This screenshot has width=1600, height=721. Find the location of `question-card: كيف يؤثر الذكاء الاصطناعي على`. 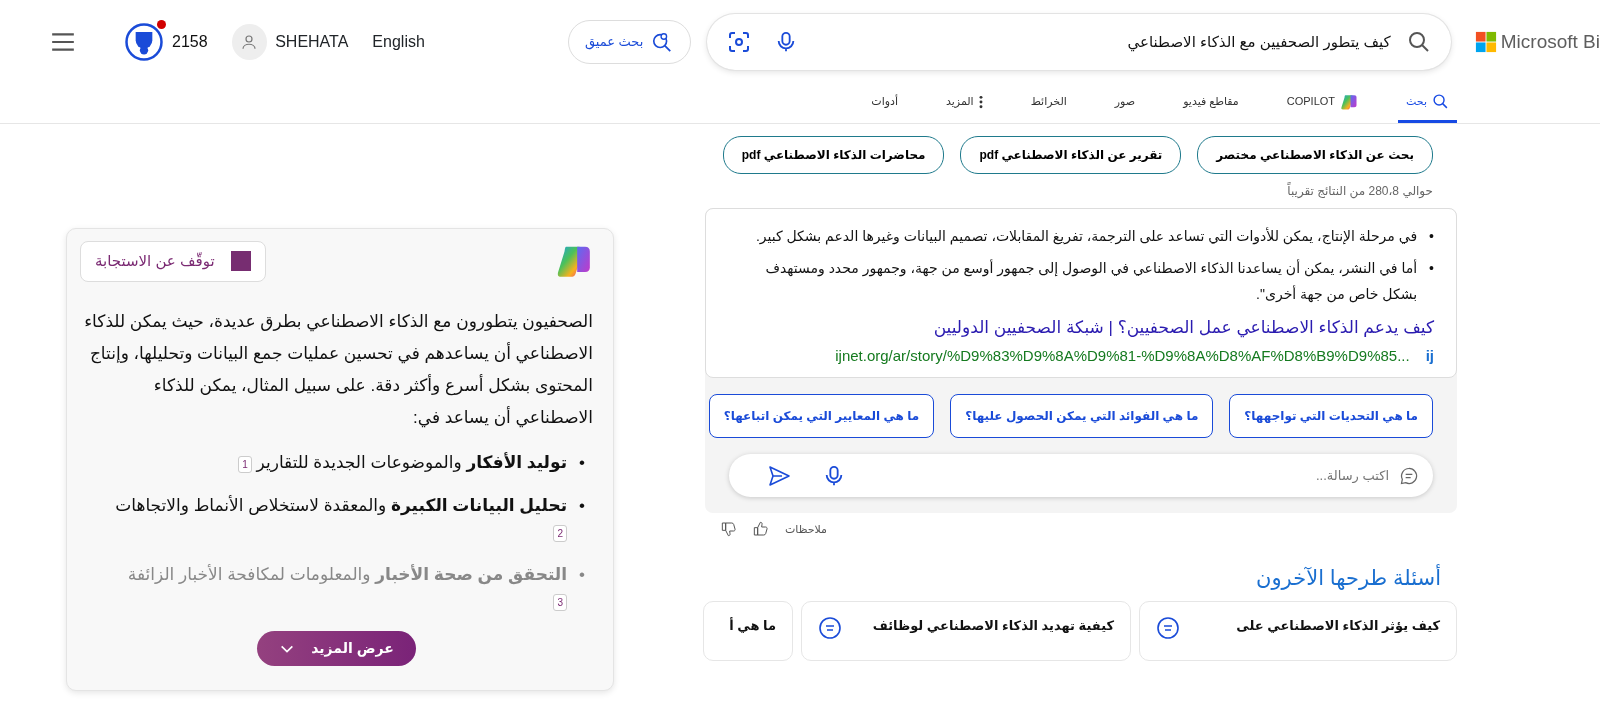

question-card: كيف يؤثر الذكاء الاصطناعي على is located at coordinates (1298, 631).